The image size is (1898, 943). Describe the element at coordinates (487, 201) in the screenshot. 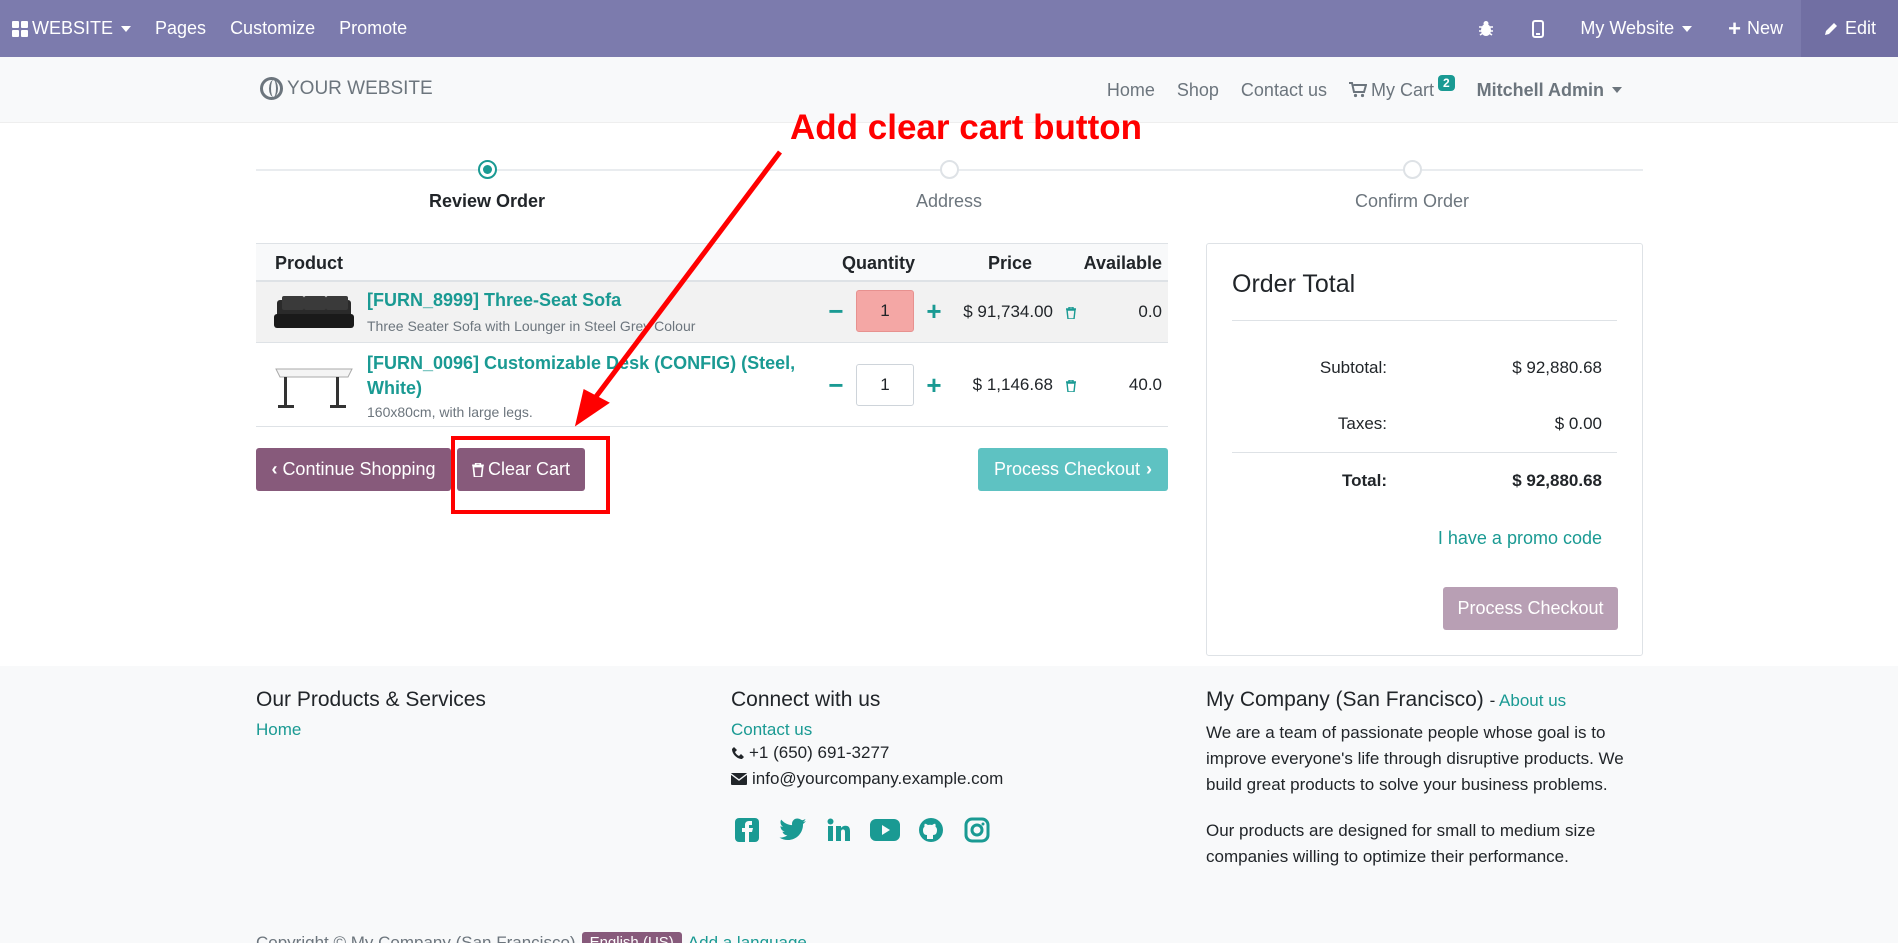

I see `step-label: Review Order` at that location.